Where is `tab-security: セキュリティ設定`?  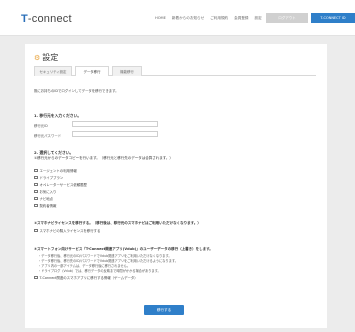 tab-security: セキュリティ設定 is located at coordinates (53, 71).